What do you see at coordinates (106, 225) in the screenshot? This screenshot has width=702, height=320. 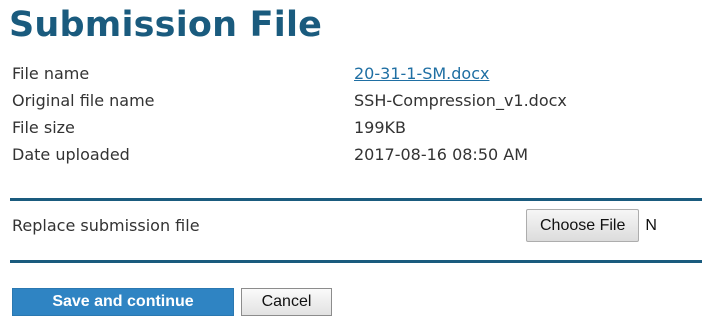 I see `replace-file-label: Replace submission file` at bounding box center [106, 225].